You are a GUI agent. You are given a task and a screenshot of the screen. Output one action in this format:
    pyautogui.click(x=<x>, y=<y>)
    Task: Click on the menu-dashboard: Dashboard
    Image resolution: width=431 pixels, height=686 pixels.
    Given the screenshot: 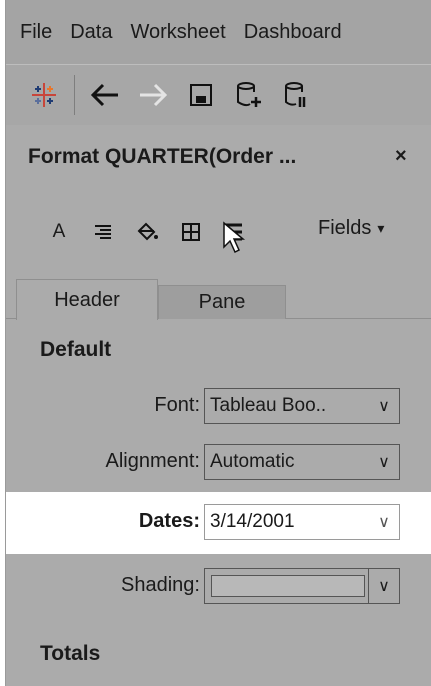 What is the action you would take?
    pyautogui.click(x=293, y=32)
    